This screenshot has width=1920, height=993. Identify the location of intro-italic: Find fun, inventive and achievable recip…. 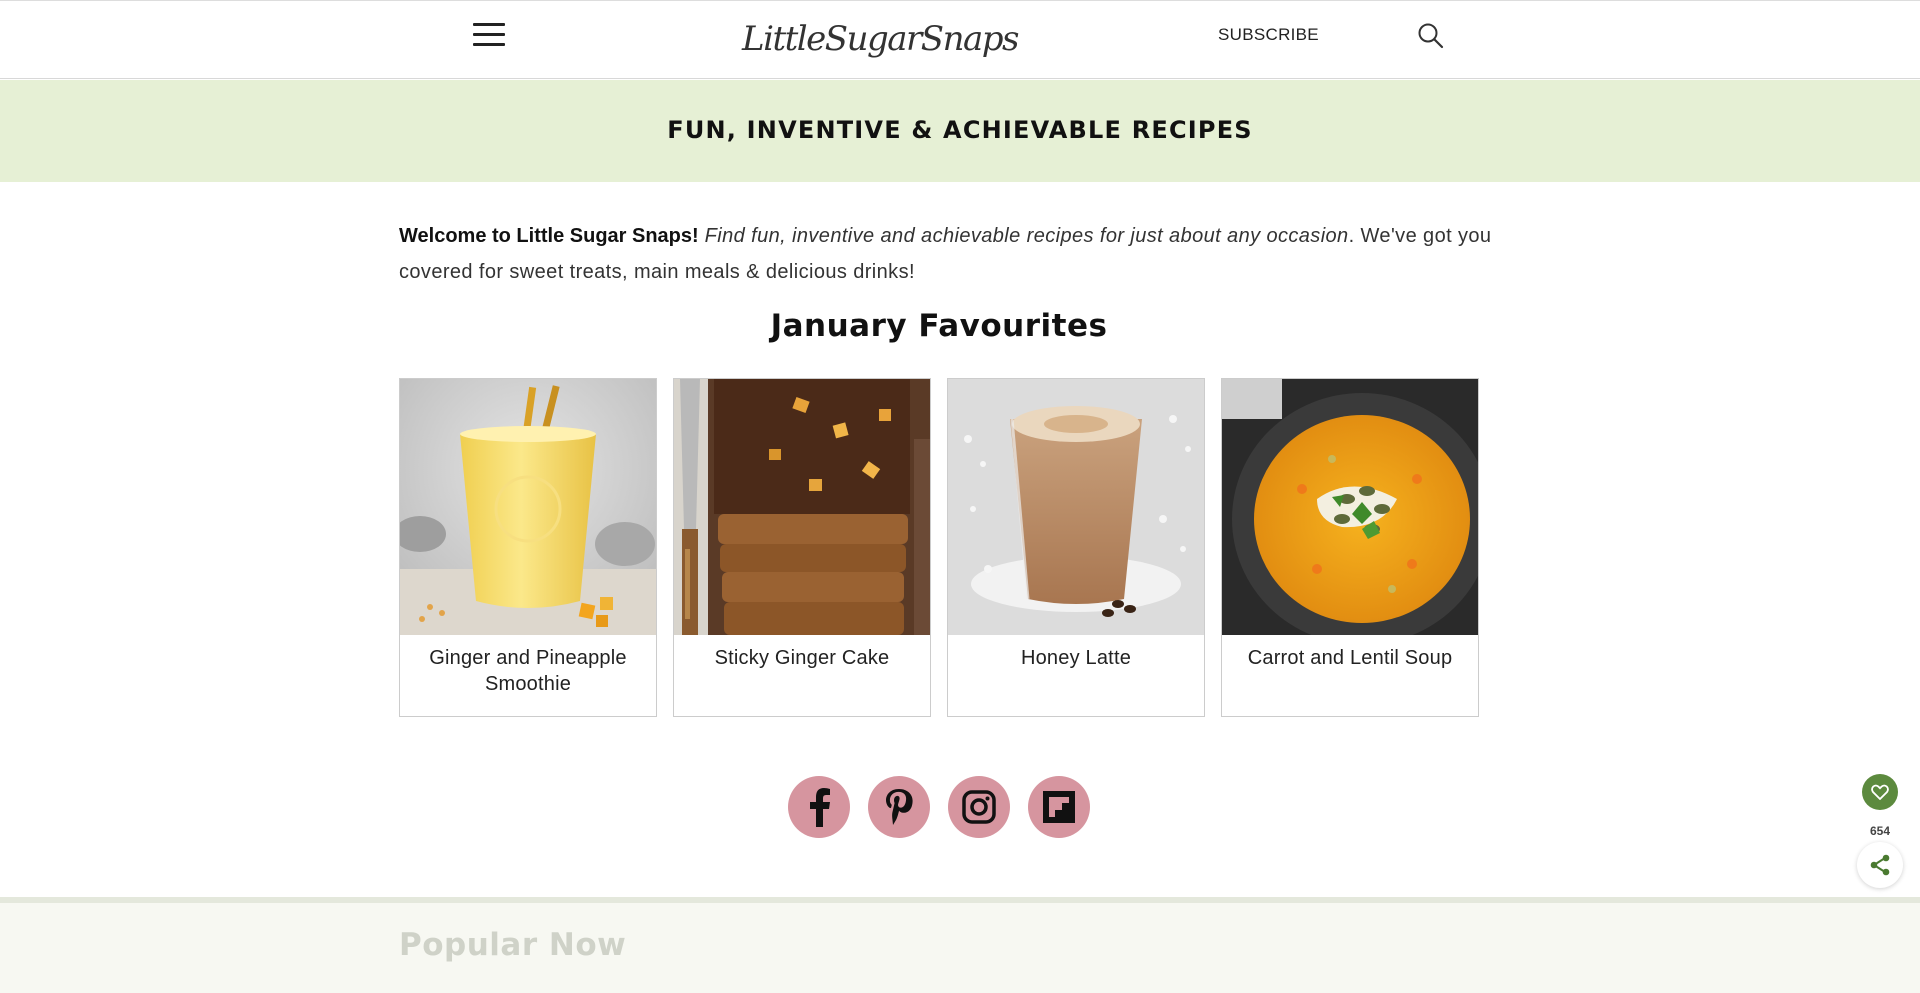
(1026, 236).